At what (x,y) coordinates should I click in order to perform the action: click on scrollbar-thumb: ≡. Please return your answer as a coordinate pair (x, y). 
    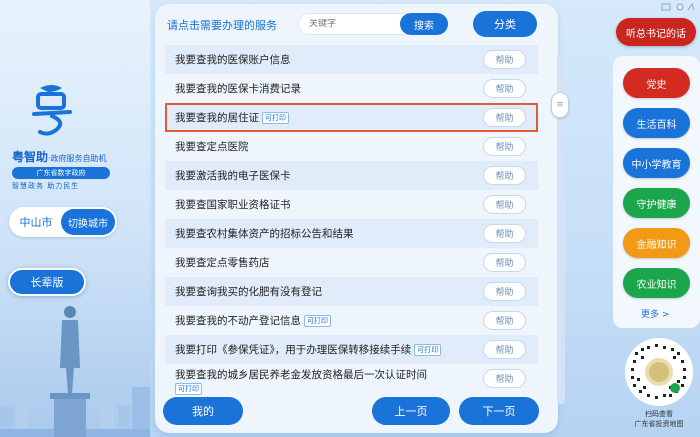
    Looking at the image, I should click on (560, 105).